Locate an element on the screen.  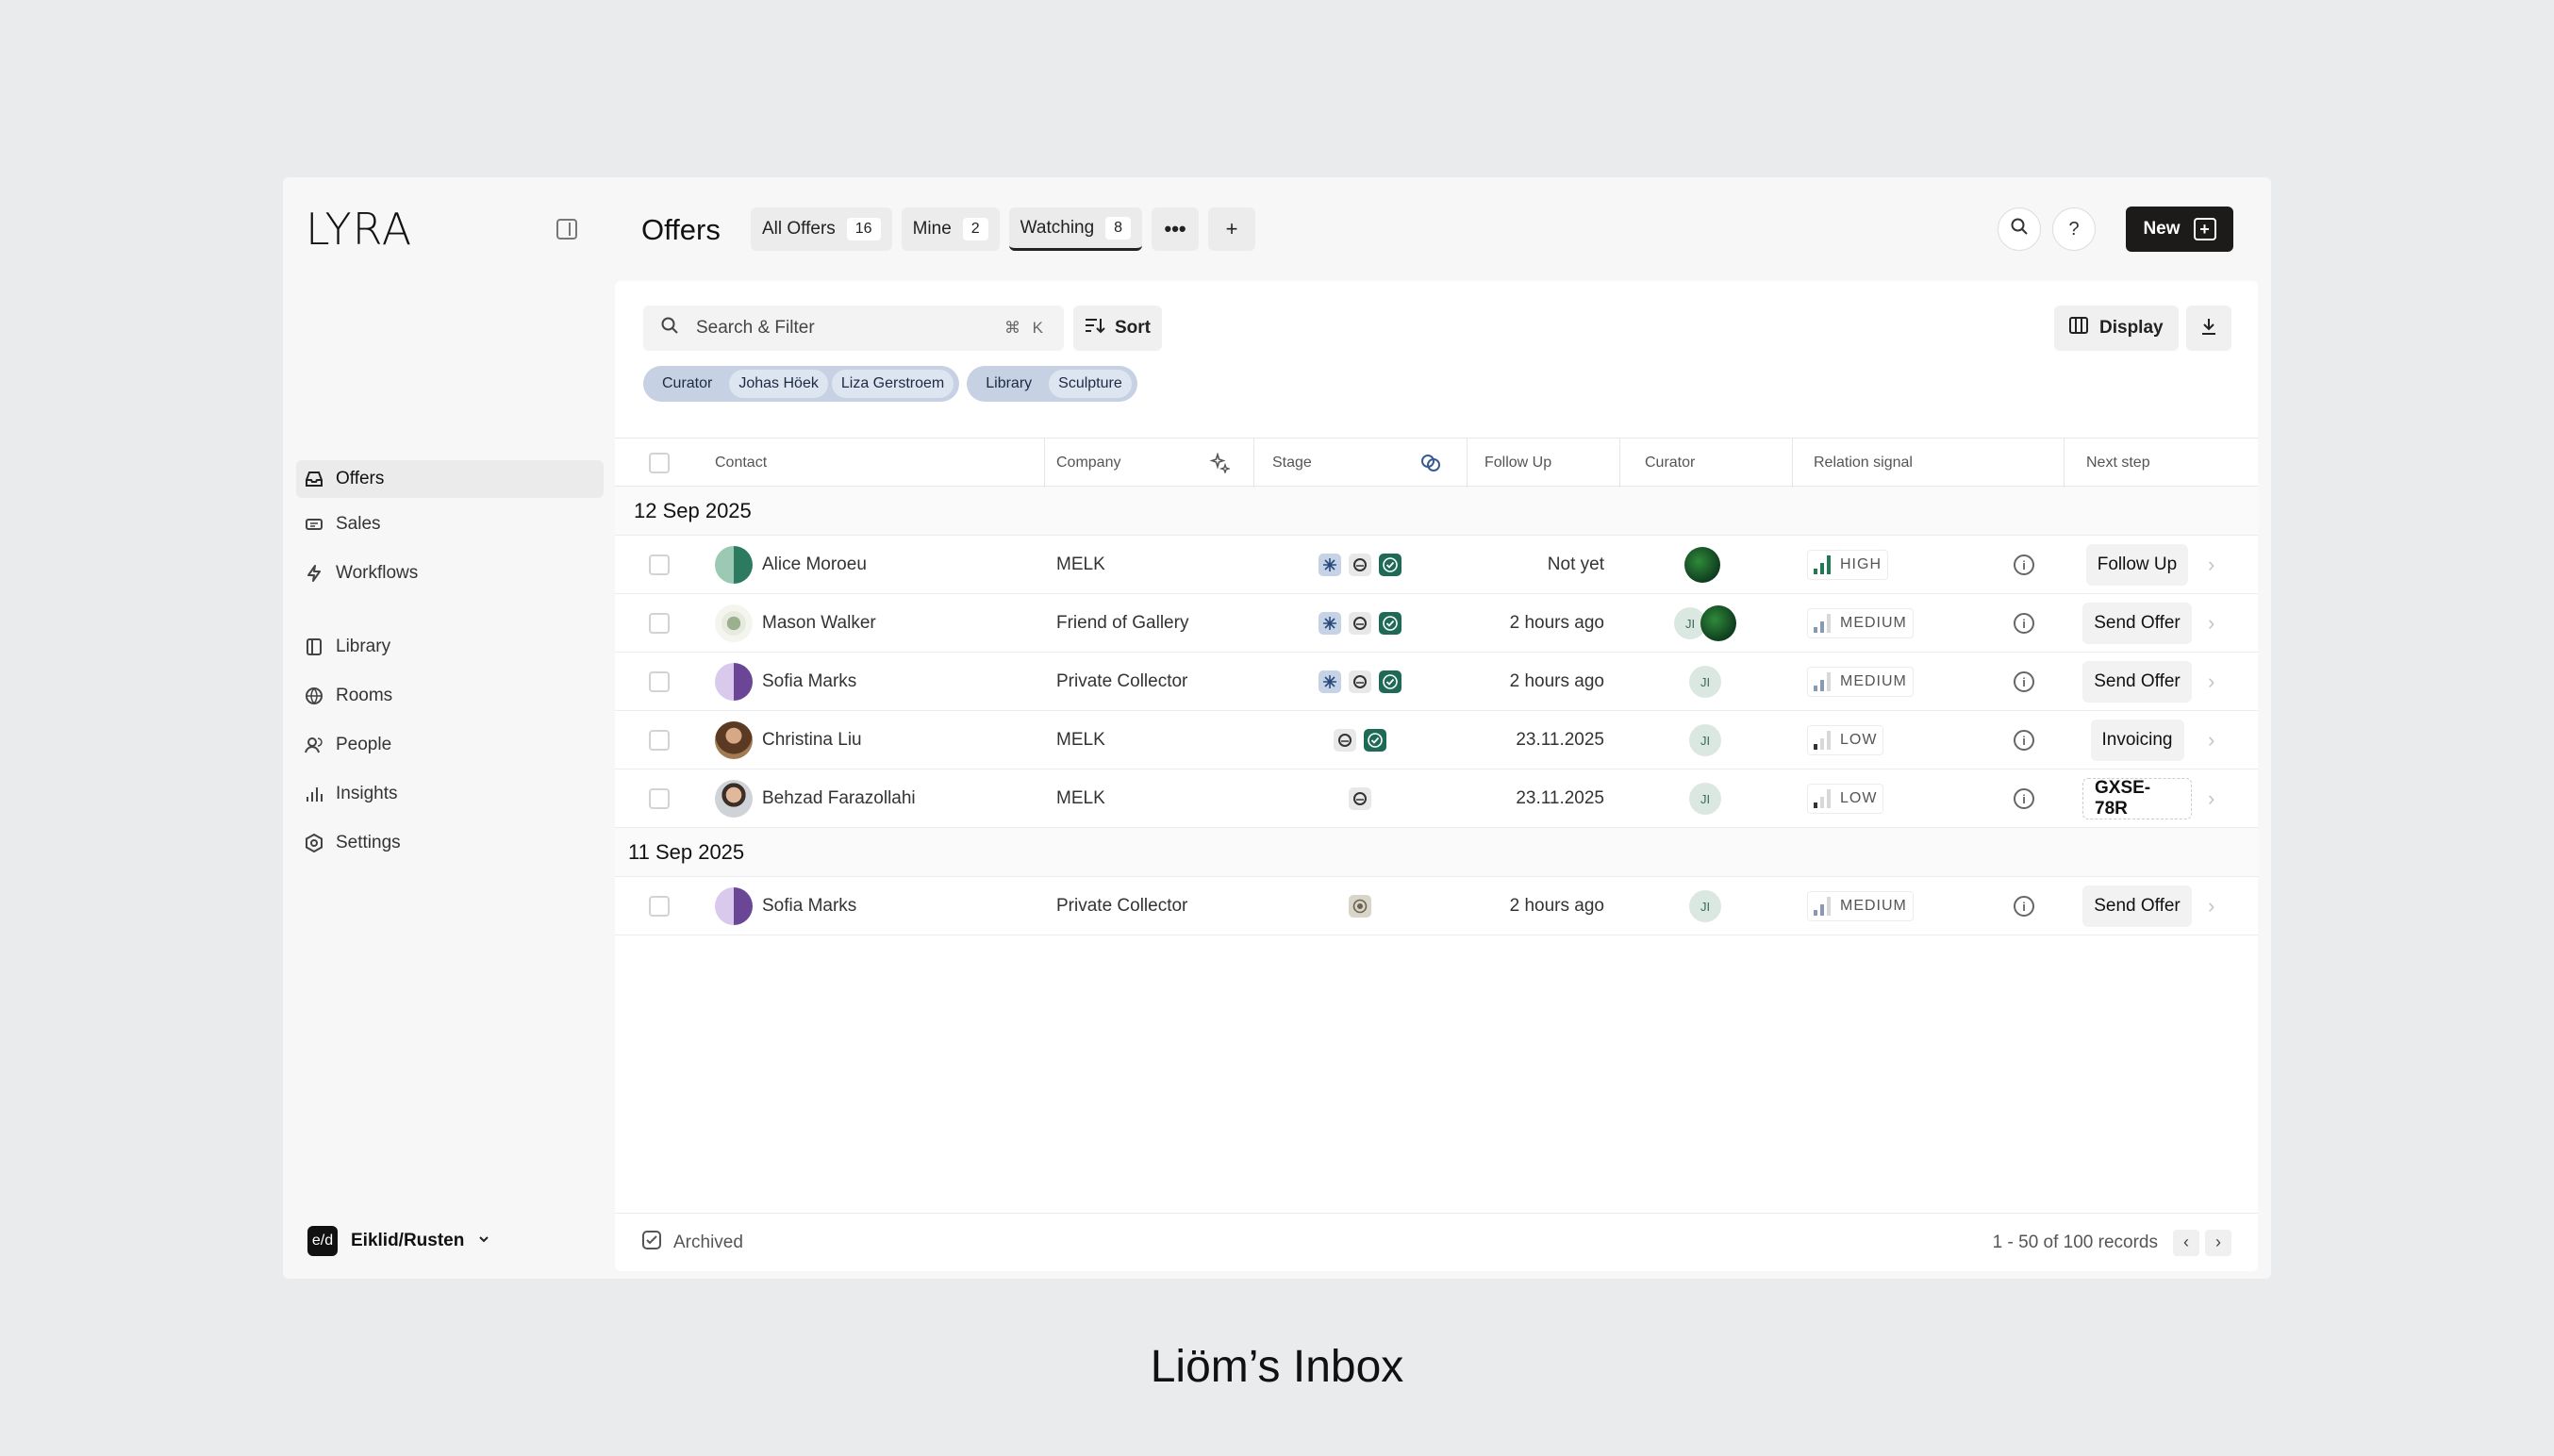
link-circles-icon is located at coordinates (1430, 463).